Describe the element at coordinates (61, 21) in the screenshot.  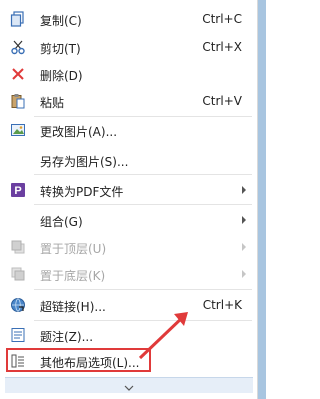
I see `menu-item-label: 复制(C)` at that location.